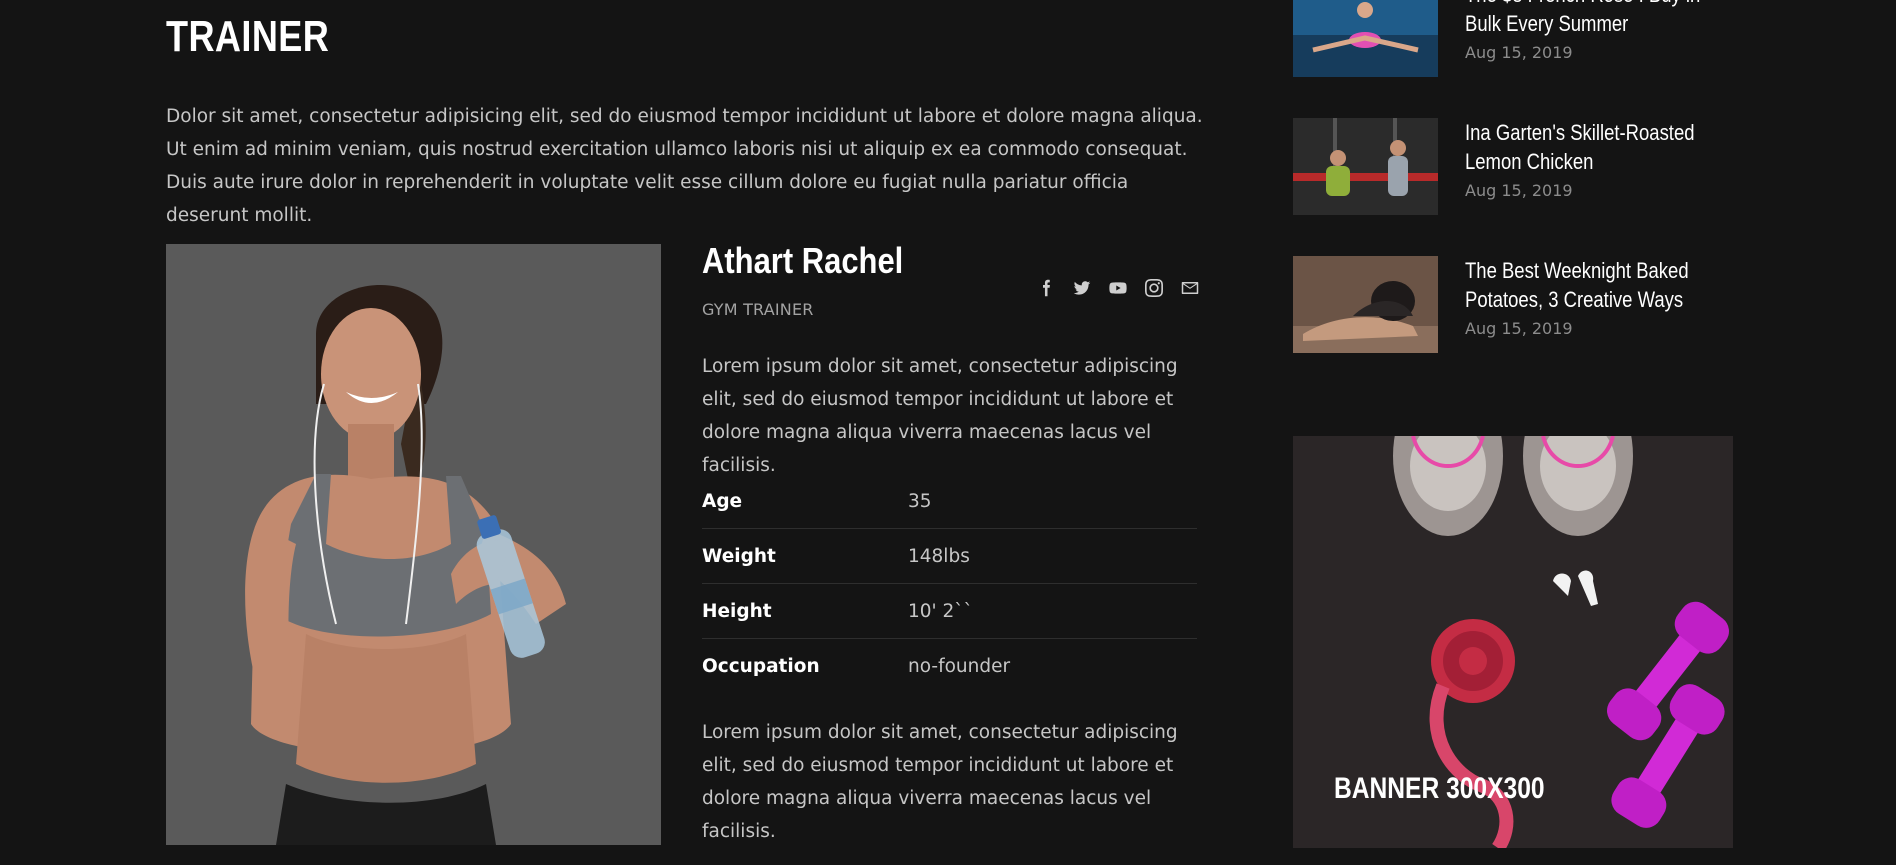 The height and width of the screenshot is (865, 1896). What do you see at coordinates (920, 501) in the screenshot?
I see `stat-value: 35` at bounding box center [920, 501].